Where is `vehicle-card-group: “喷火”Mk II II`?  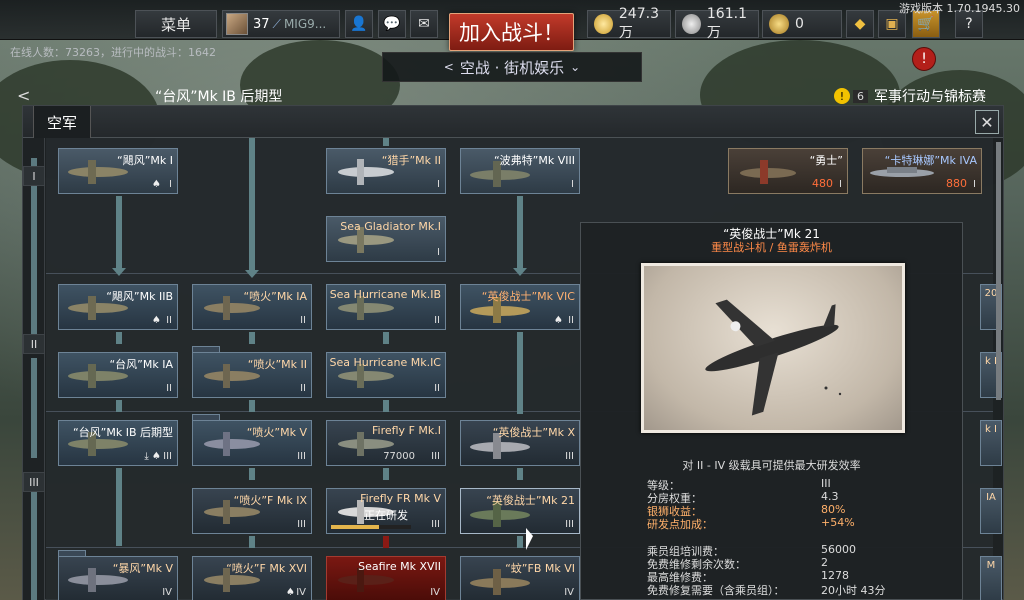 vehicle-card-group: “喷火”Mk II II is located at coordinates (252, 375).